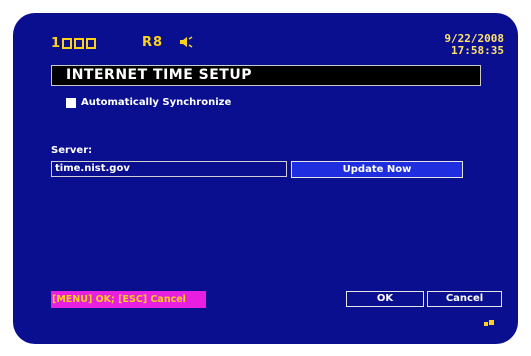 The width and height of the screenshot is (531, 356). I want to click on server-input: time.nist.gov, so click(169, 169).